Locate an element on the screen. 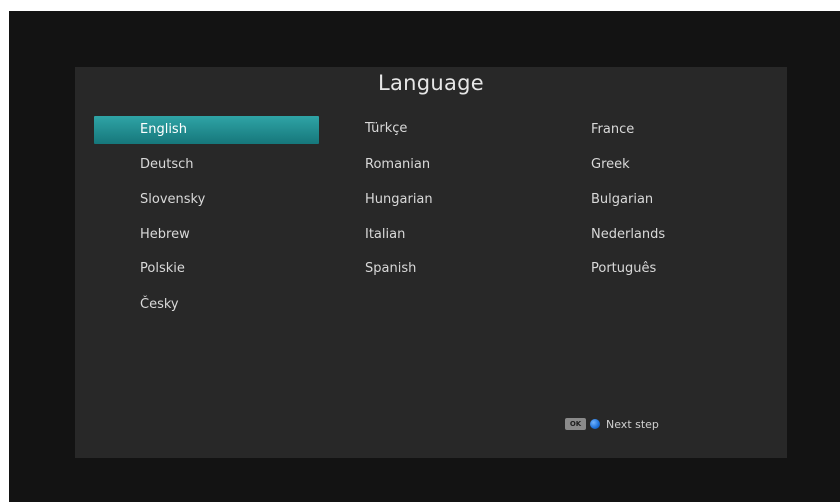 The height and width of the screenshot is (502, 840). language-option-english: English is located at coordinates (206, 130).